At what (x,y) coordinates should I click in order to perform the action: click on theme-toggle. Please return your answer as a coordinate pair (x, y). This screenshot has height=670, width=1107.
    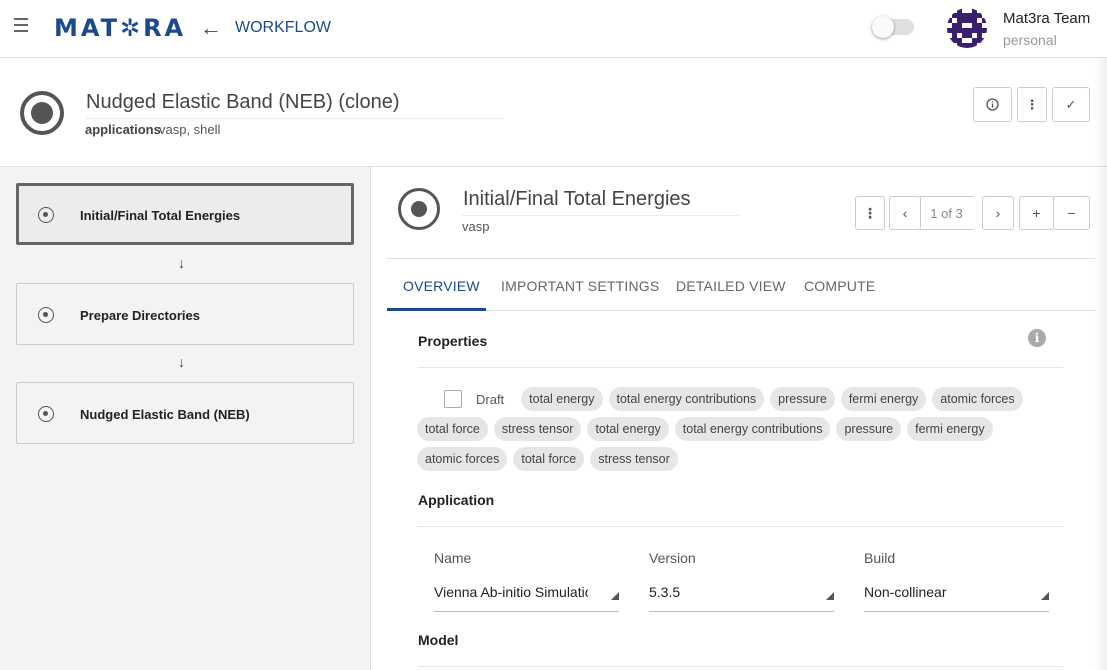
    Looking at the image, I should click on (893, 27).